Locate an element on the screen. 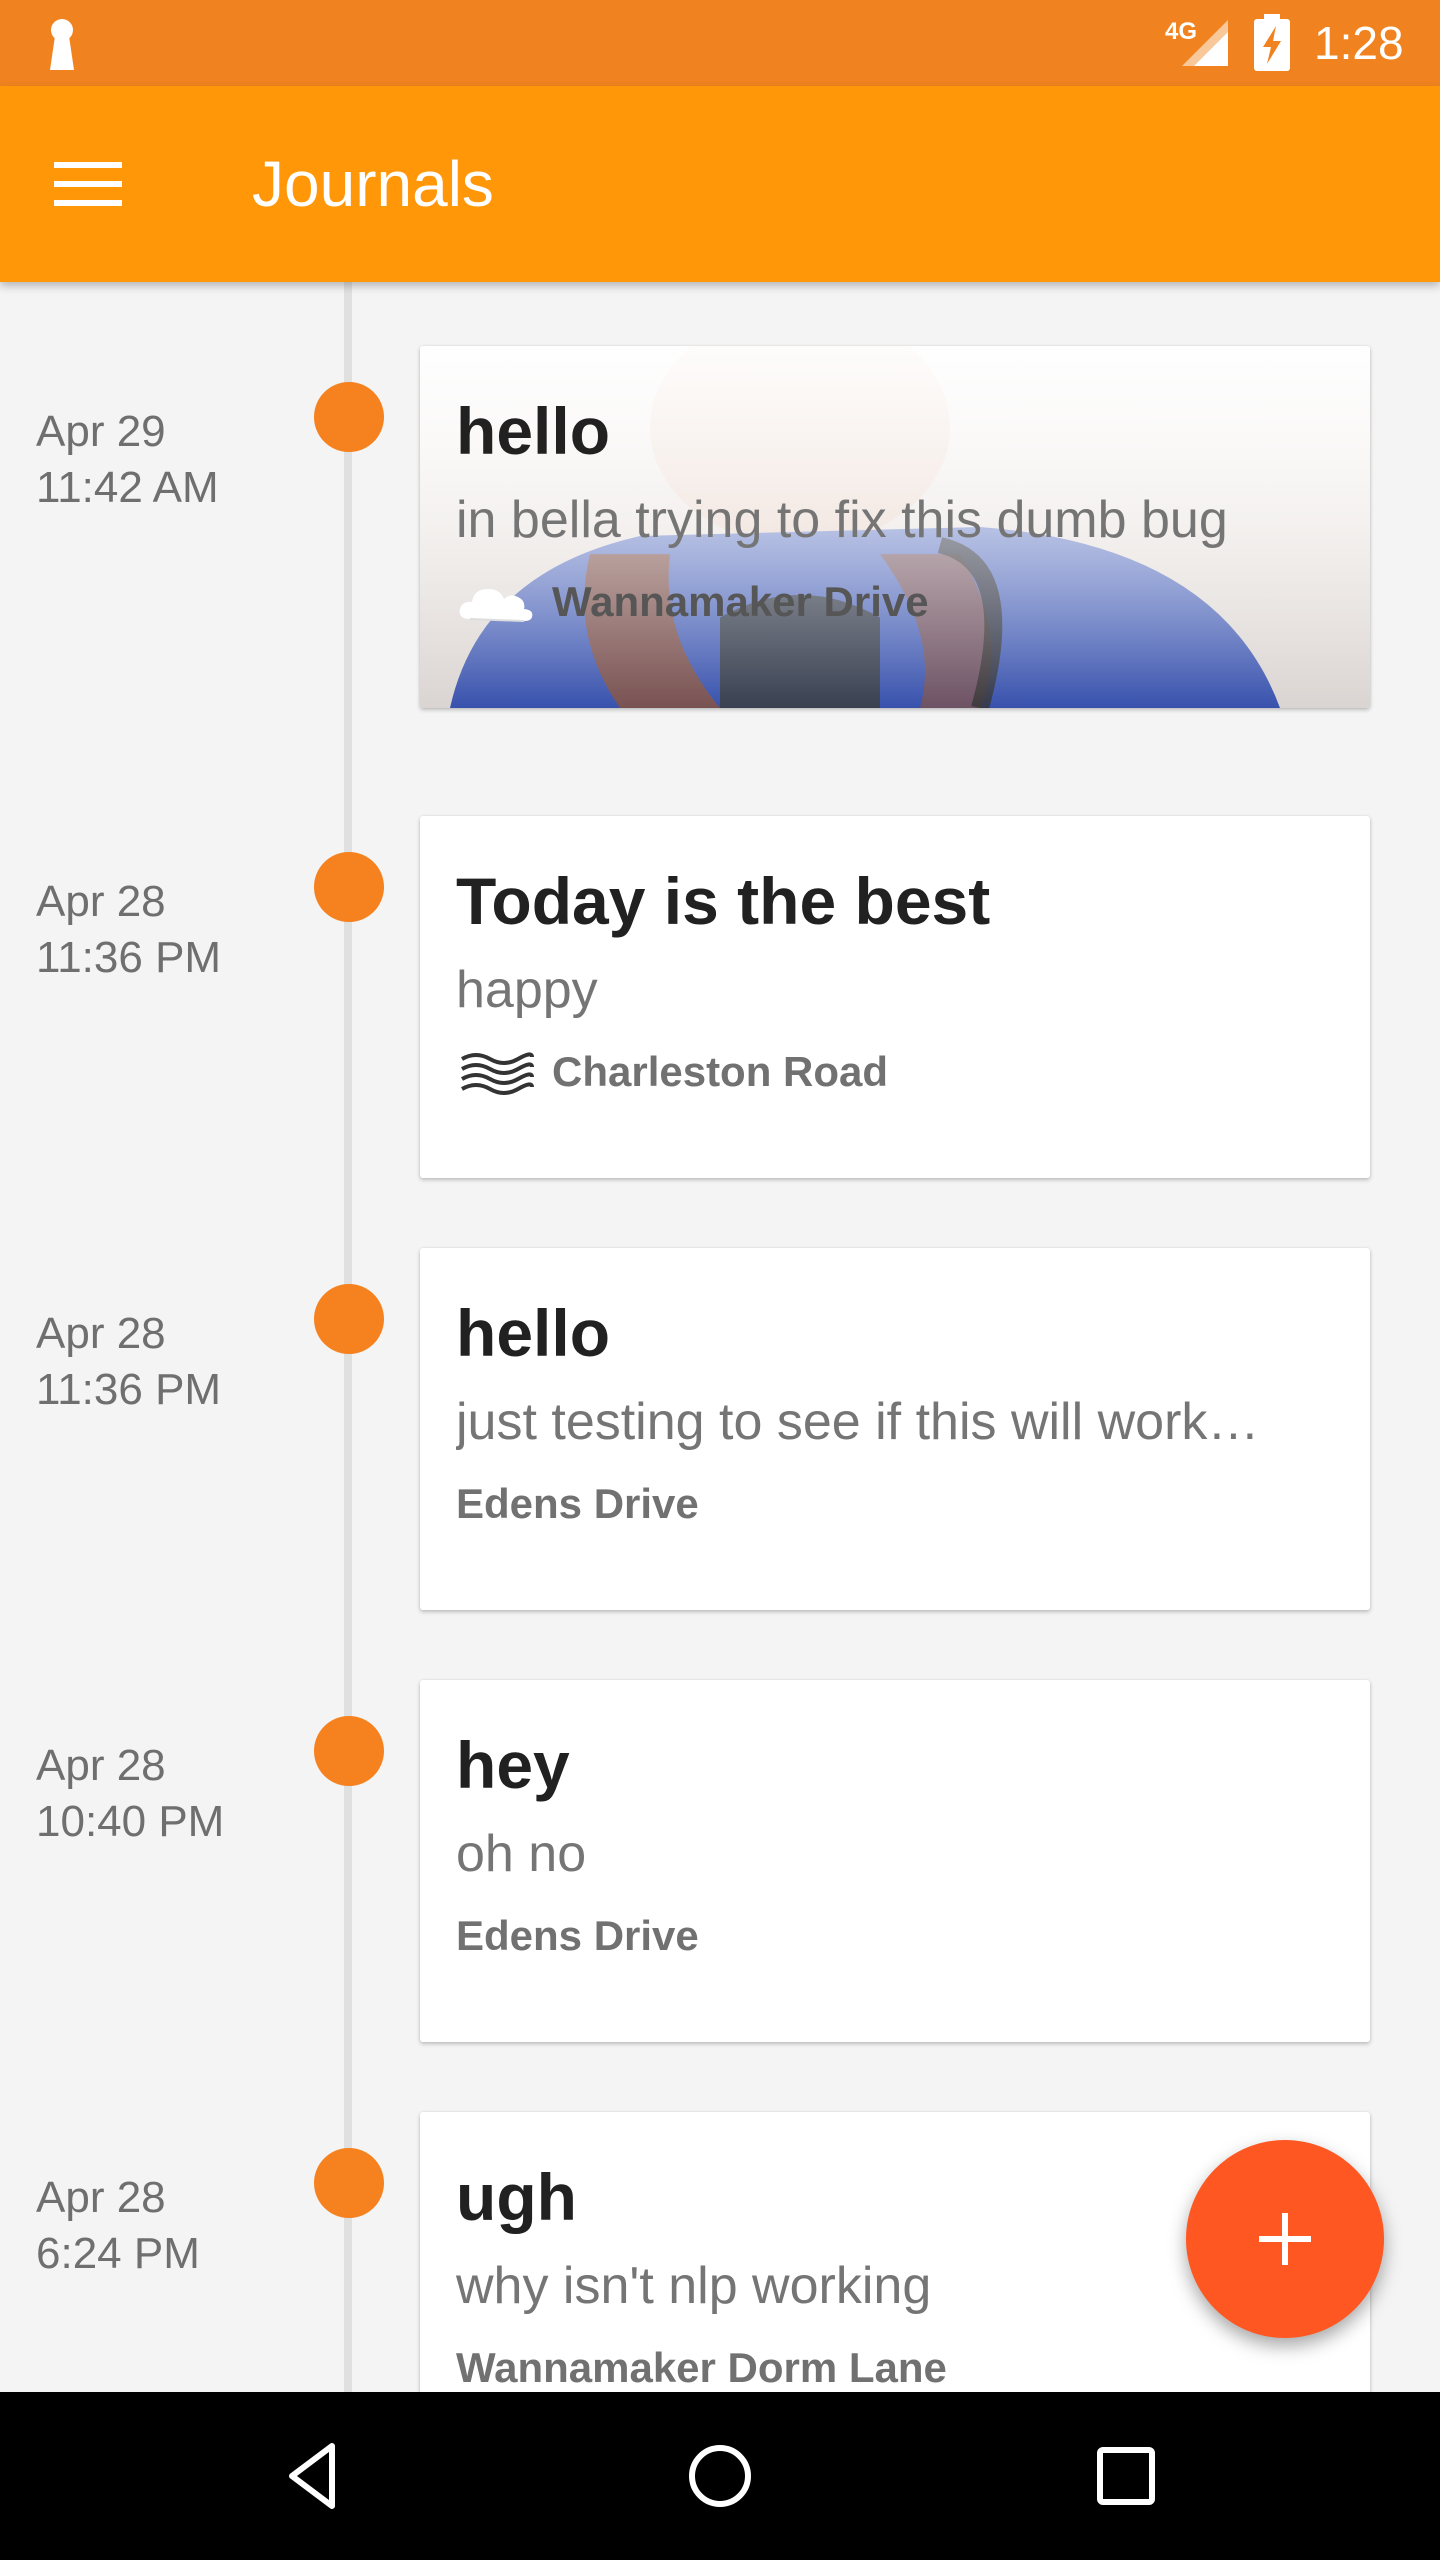 The height and width of the screenshot is (2560, 1440). system-nav-bar is located at coordinates (720, 2476).